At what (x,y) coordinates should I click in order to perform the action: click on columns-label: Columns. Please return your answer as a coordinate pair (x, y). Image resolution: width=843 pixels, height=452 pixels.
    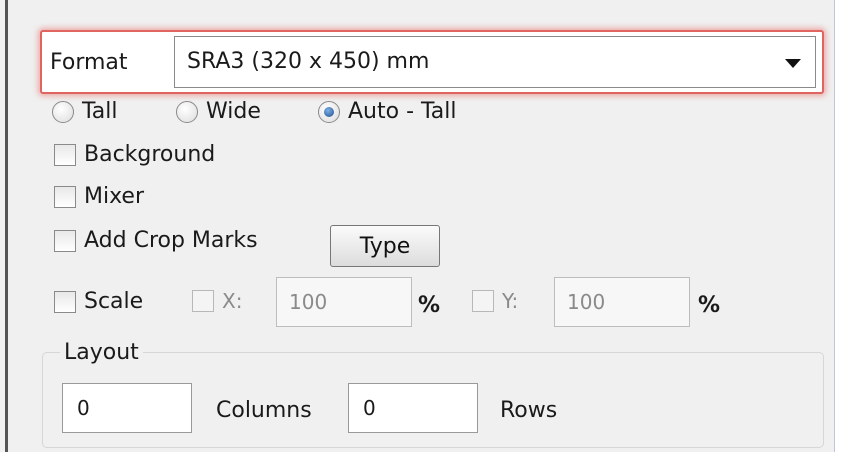
    Looking at the image, I should click on (264, 410).